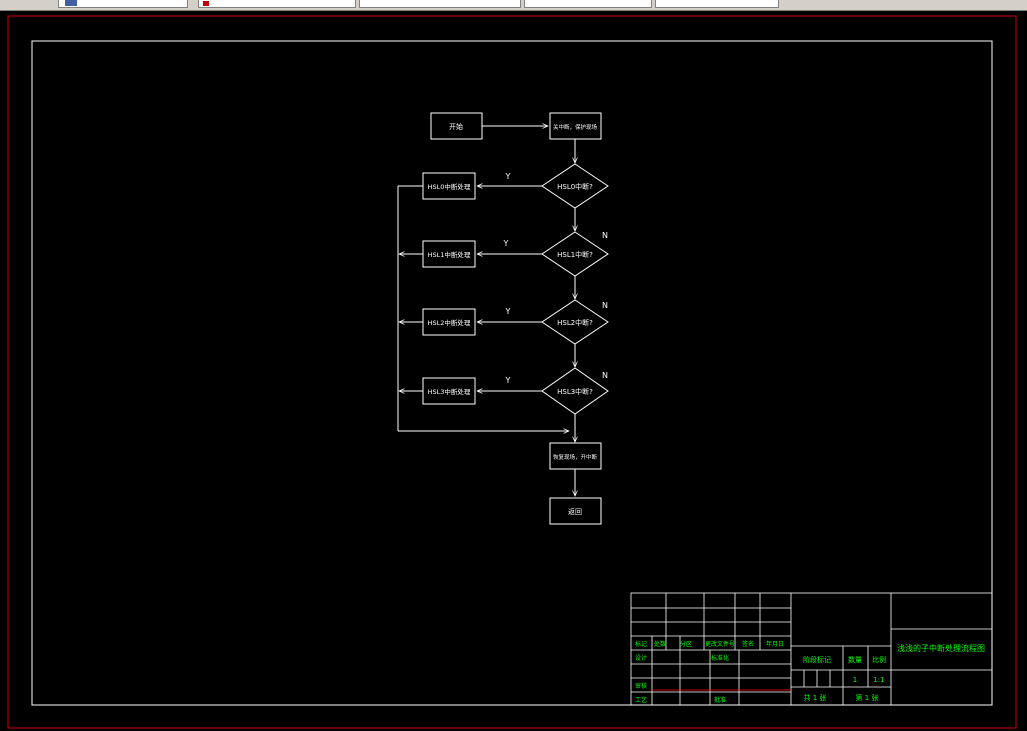 The height and width of the screenshot is (731, 1027). Describe the element at coordinates (456, 126) in the screenshot. I see `start-text: 开始` at that location.